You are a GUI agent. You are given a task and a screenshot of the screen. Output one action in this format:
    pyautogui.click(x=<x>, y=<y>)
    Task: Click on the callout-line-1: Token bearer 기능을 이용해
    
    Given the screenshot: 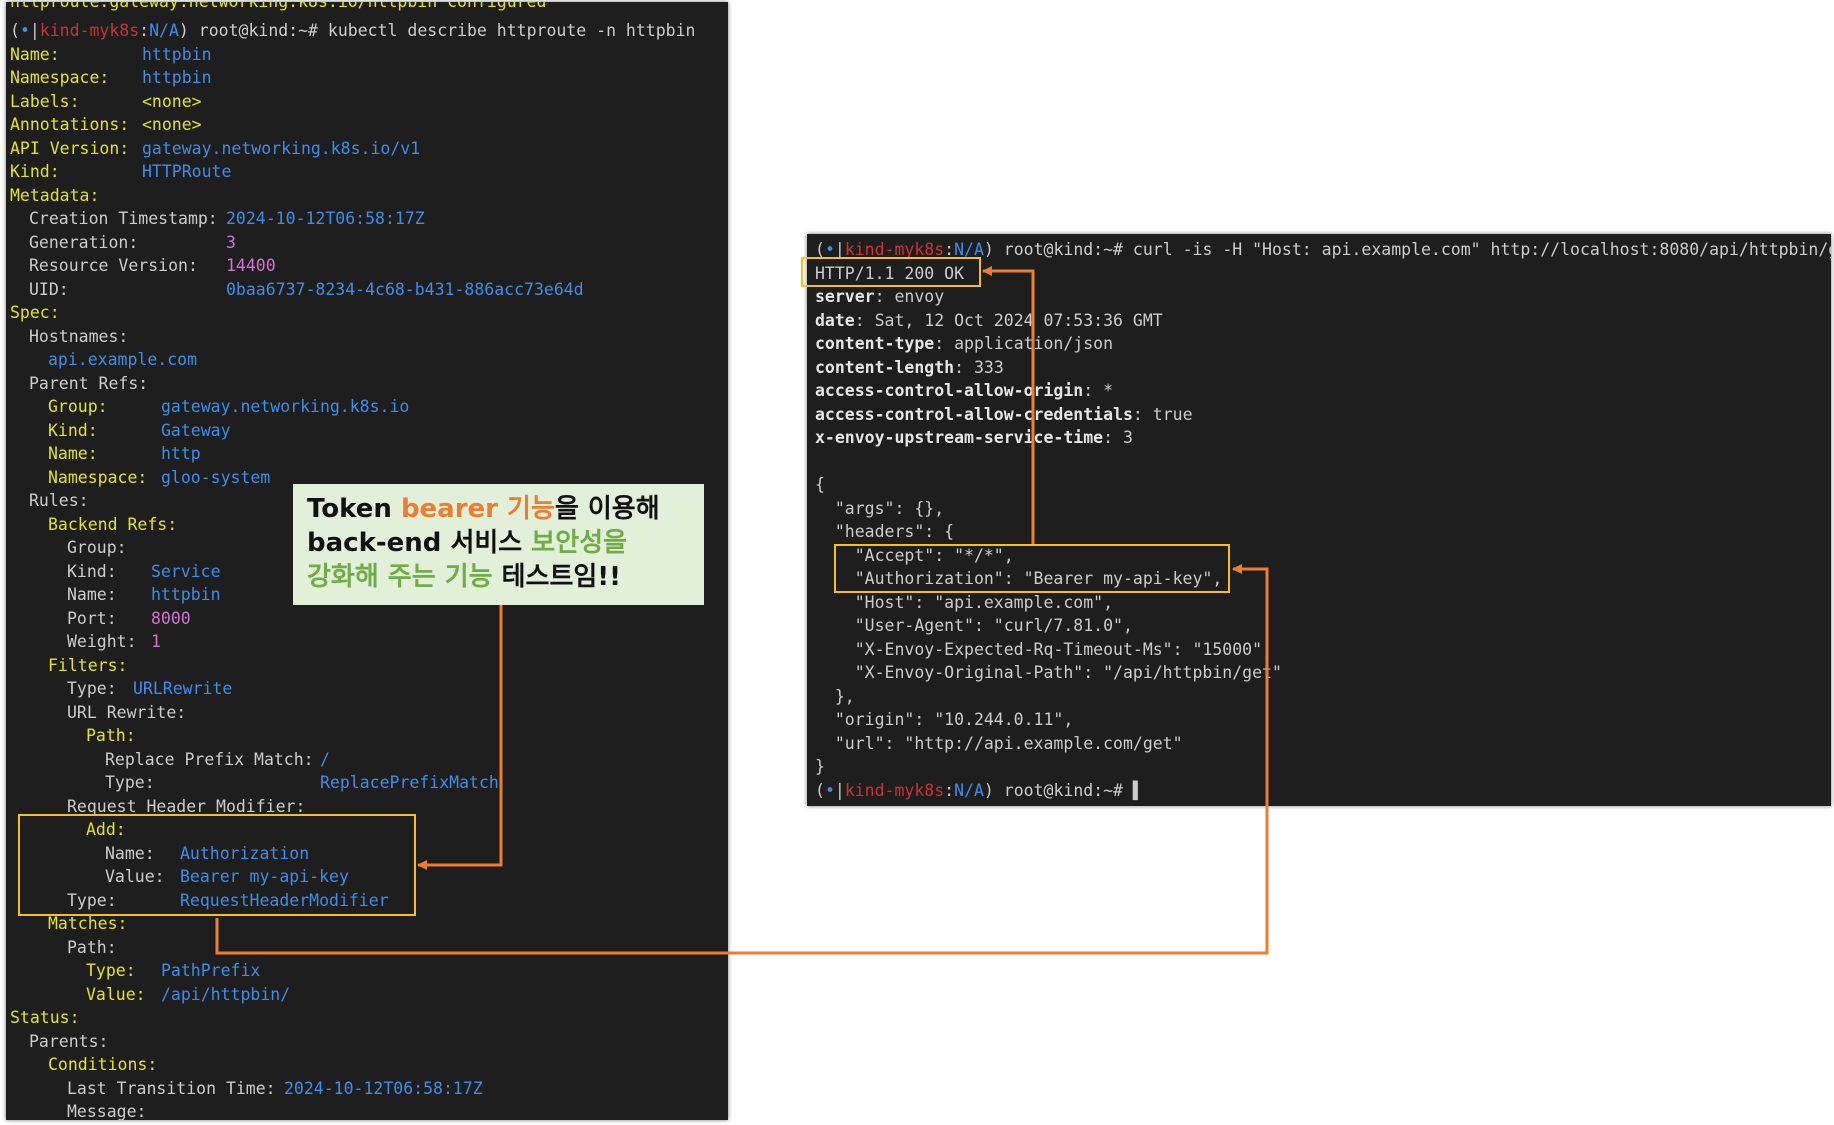 What is the action you would take?
    pyautogui.click(x=483, y=509)
    